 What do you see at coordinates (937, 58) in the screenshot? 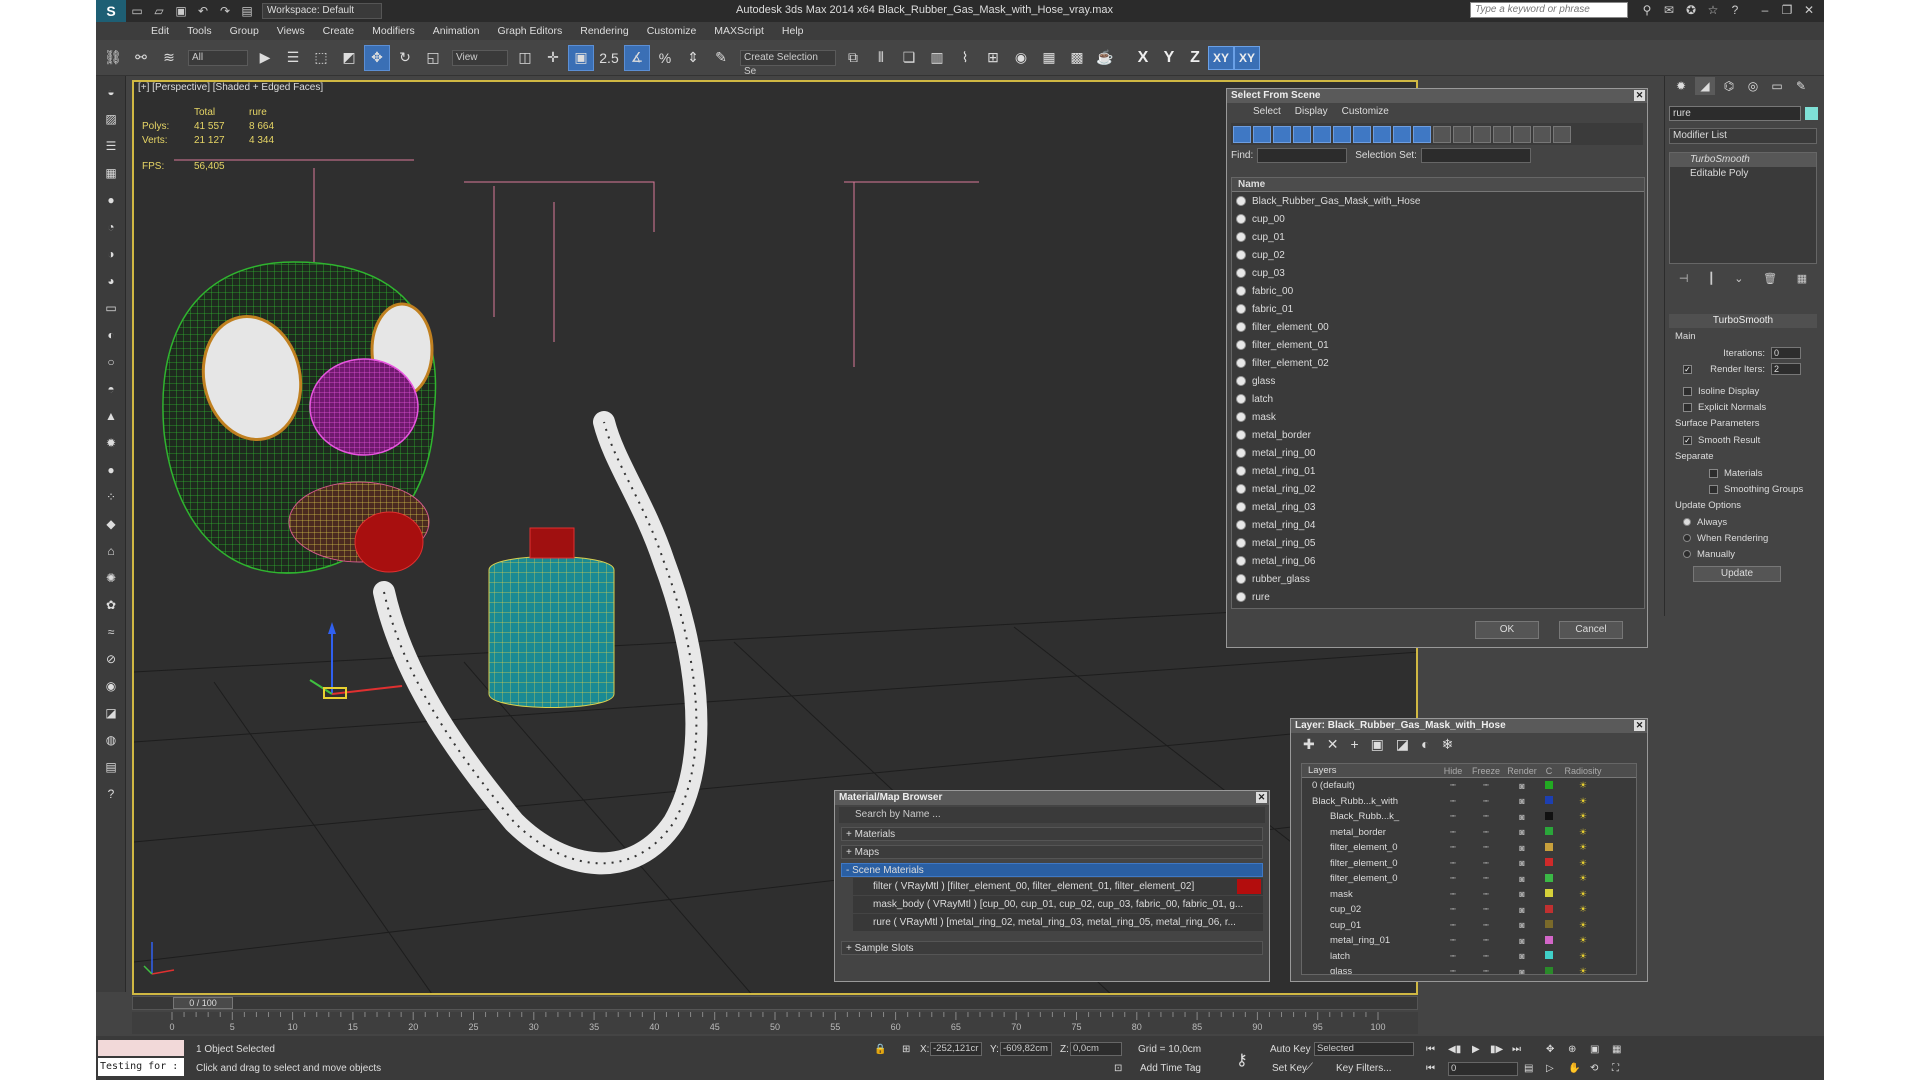
I see `graphite-ribbon-icon: ▥` at bounding box center [937, 58].